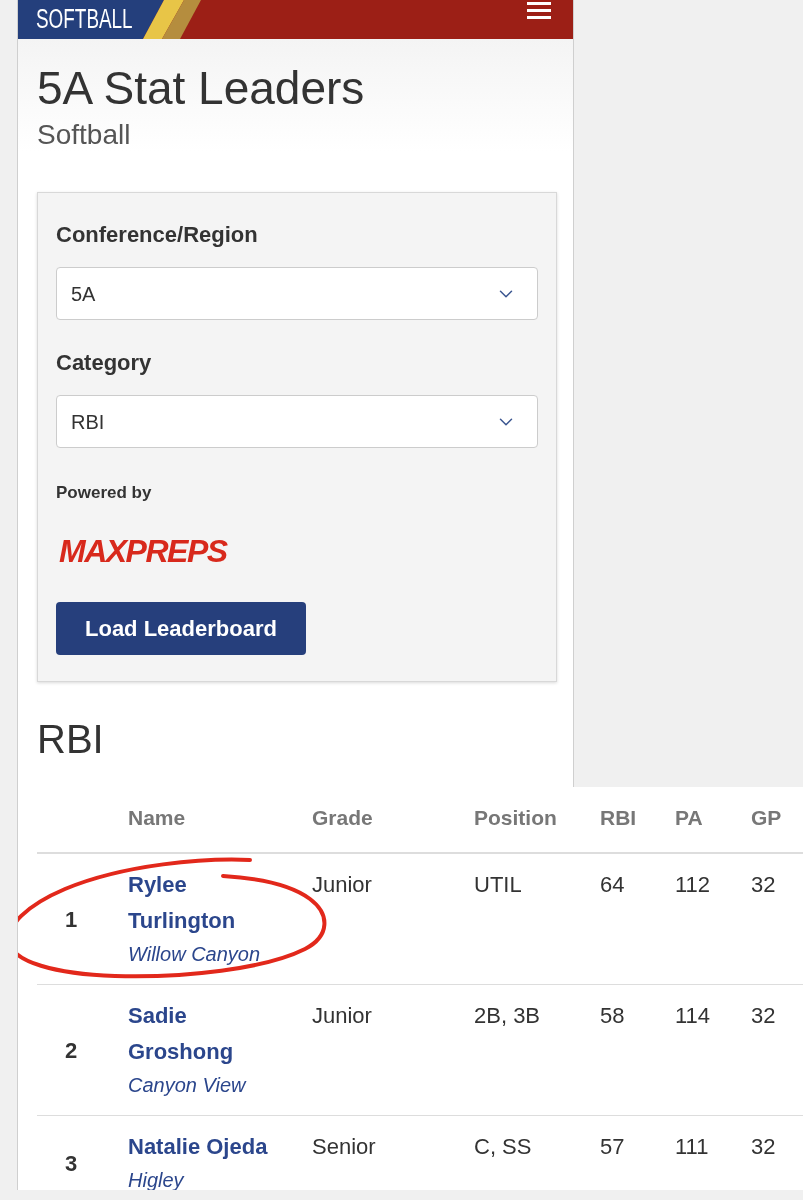 The height and width of the screenshot is (1200, 803). What do you see at coordinates (71, 1163) in the screenshot?
I see `rank-number: 3` at bounding box center [71, 1163].